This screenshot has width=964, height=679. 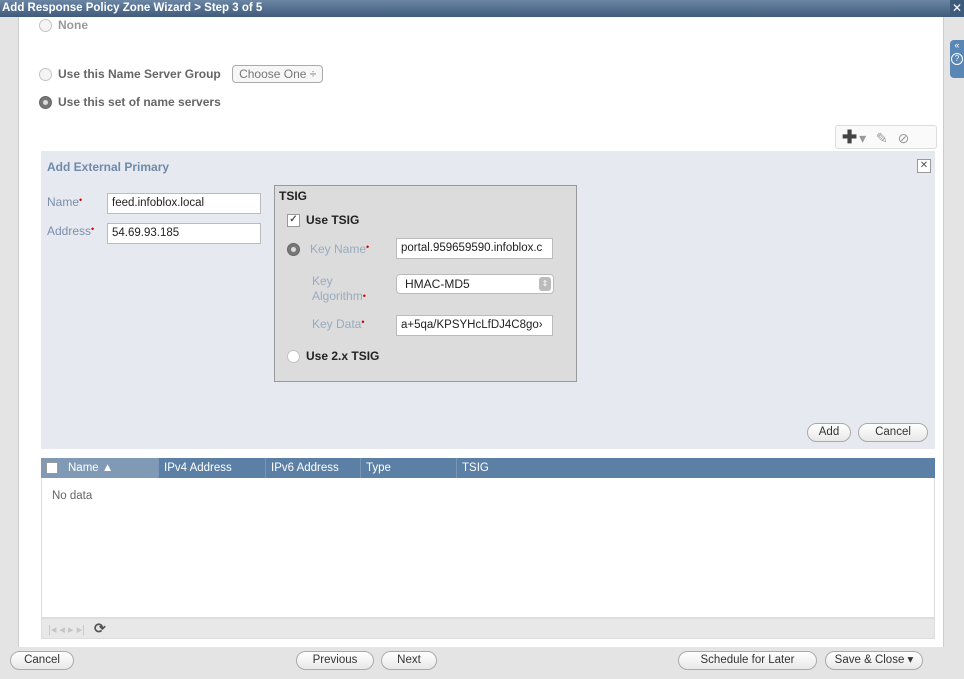 I want to click on help-icon: ?, so click(x=957, y=59).